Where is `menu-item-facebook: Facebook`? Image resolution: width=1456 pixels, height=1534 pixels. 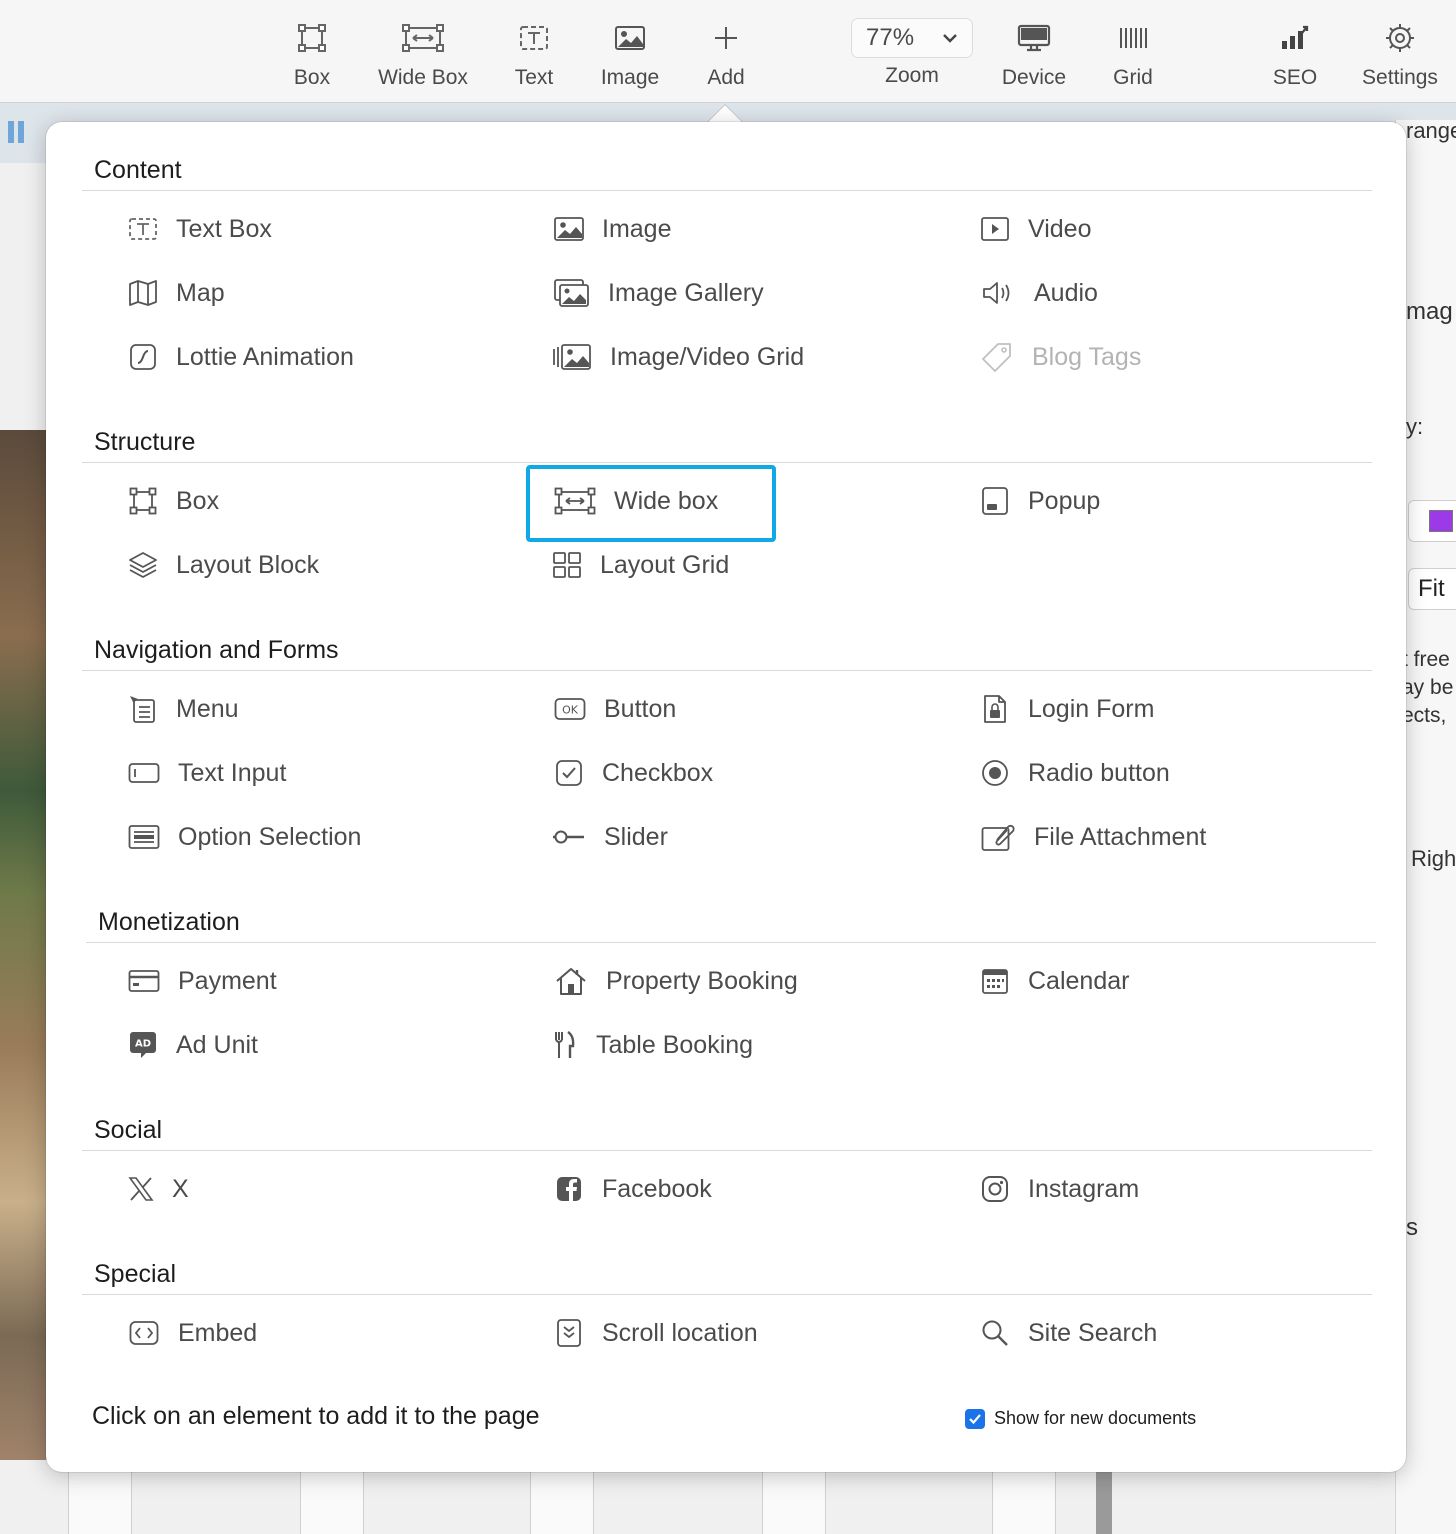 menu-item-facebook: Facebook is located at coordinates (633, 1189).